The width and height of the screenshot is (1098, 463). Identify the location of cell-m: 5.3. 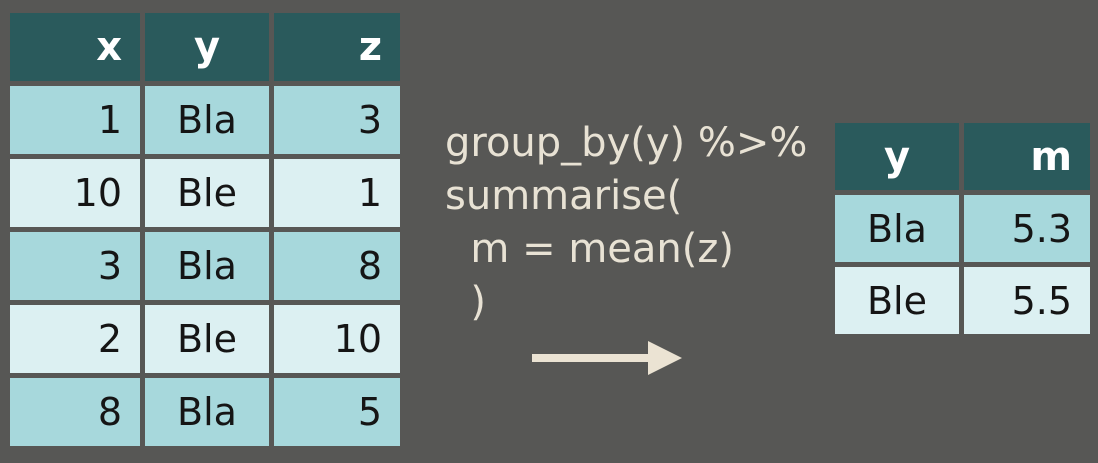
(1027, 228).